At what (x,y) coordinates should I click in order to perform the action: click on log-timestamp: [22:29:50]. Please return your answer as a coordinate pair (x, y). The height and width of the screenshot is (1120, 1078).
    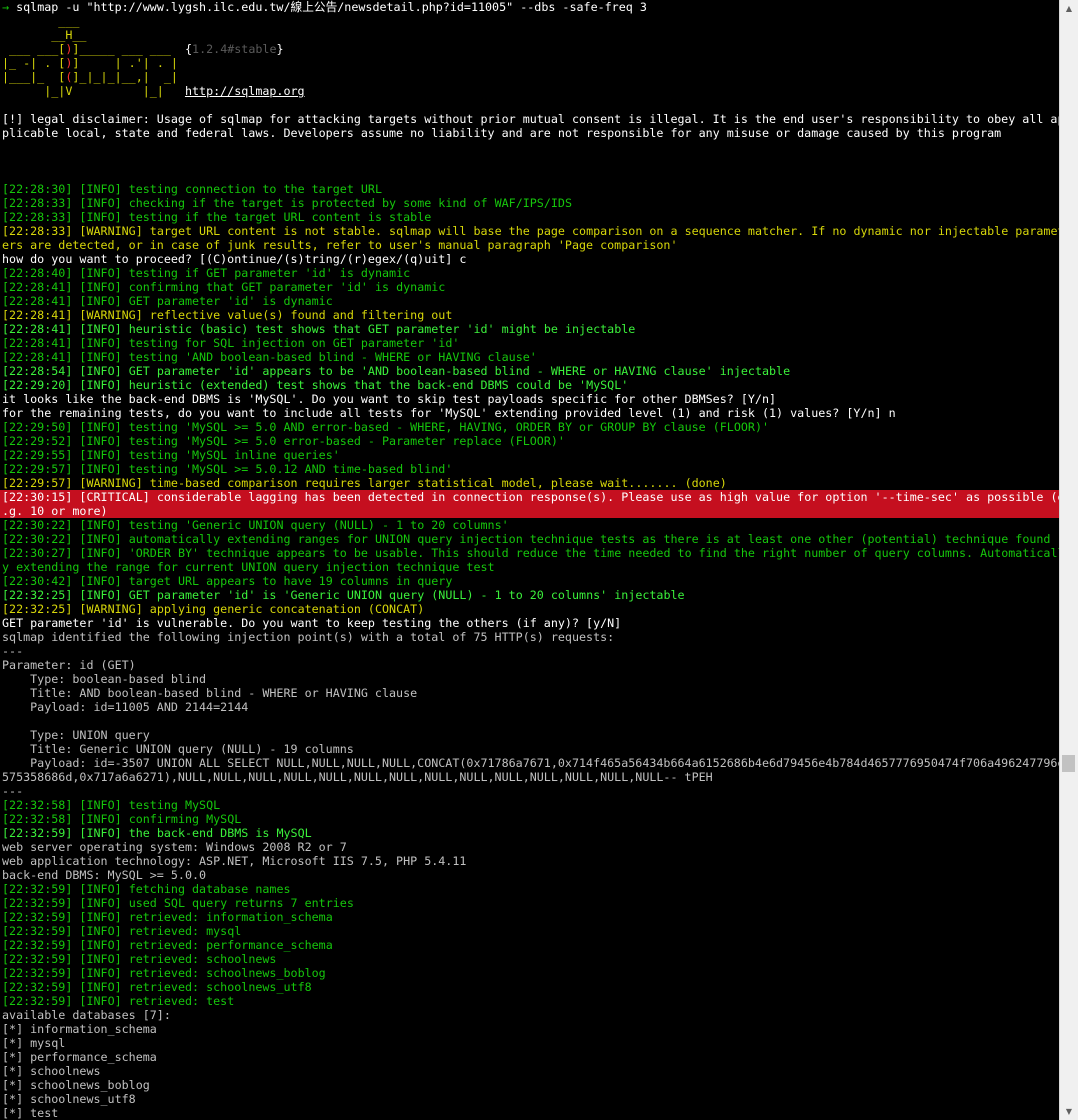
    Looking at the image, I should click on (37, 427).